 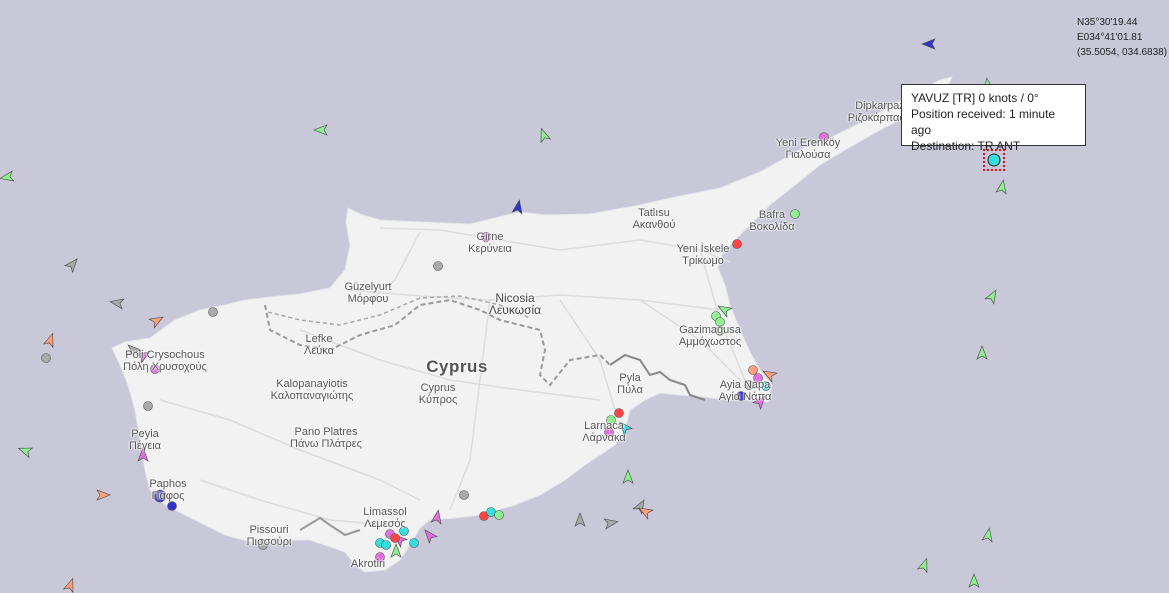 I want to click on place-name: Tatlısu, so click(x=654, y=213).